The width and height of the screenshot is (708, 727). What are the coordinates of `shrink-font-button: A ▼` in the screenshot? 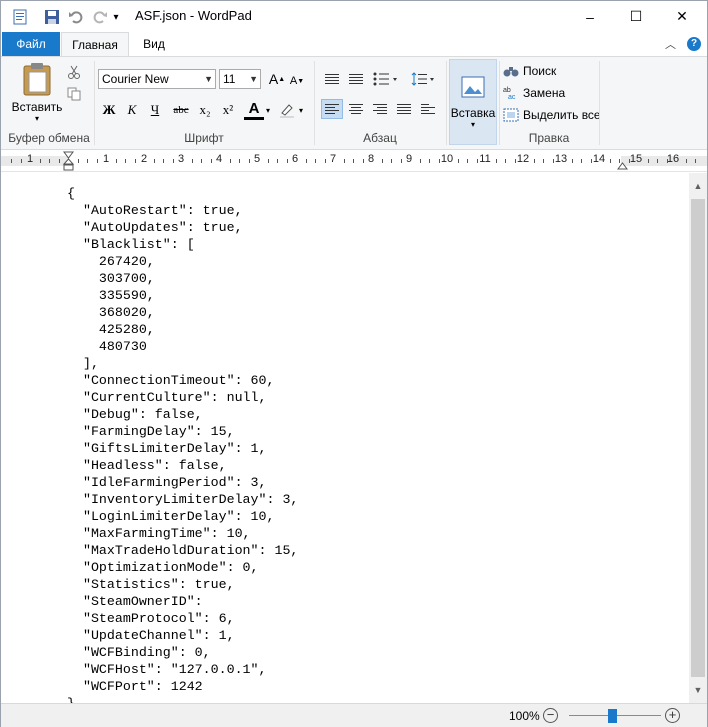 It's located at (297, 81).